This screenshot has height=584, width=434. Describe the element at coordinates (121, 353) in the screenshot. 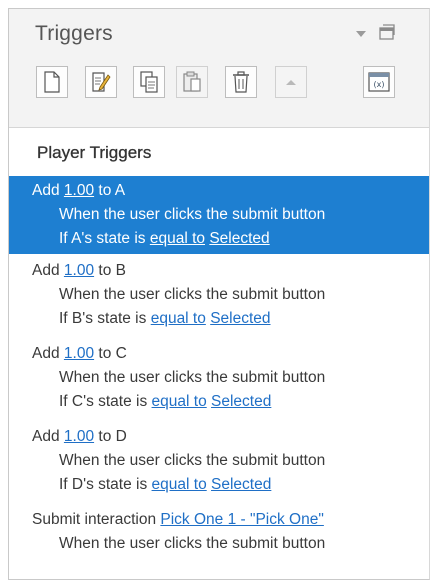

I see `trigger-target: C` at that location.